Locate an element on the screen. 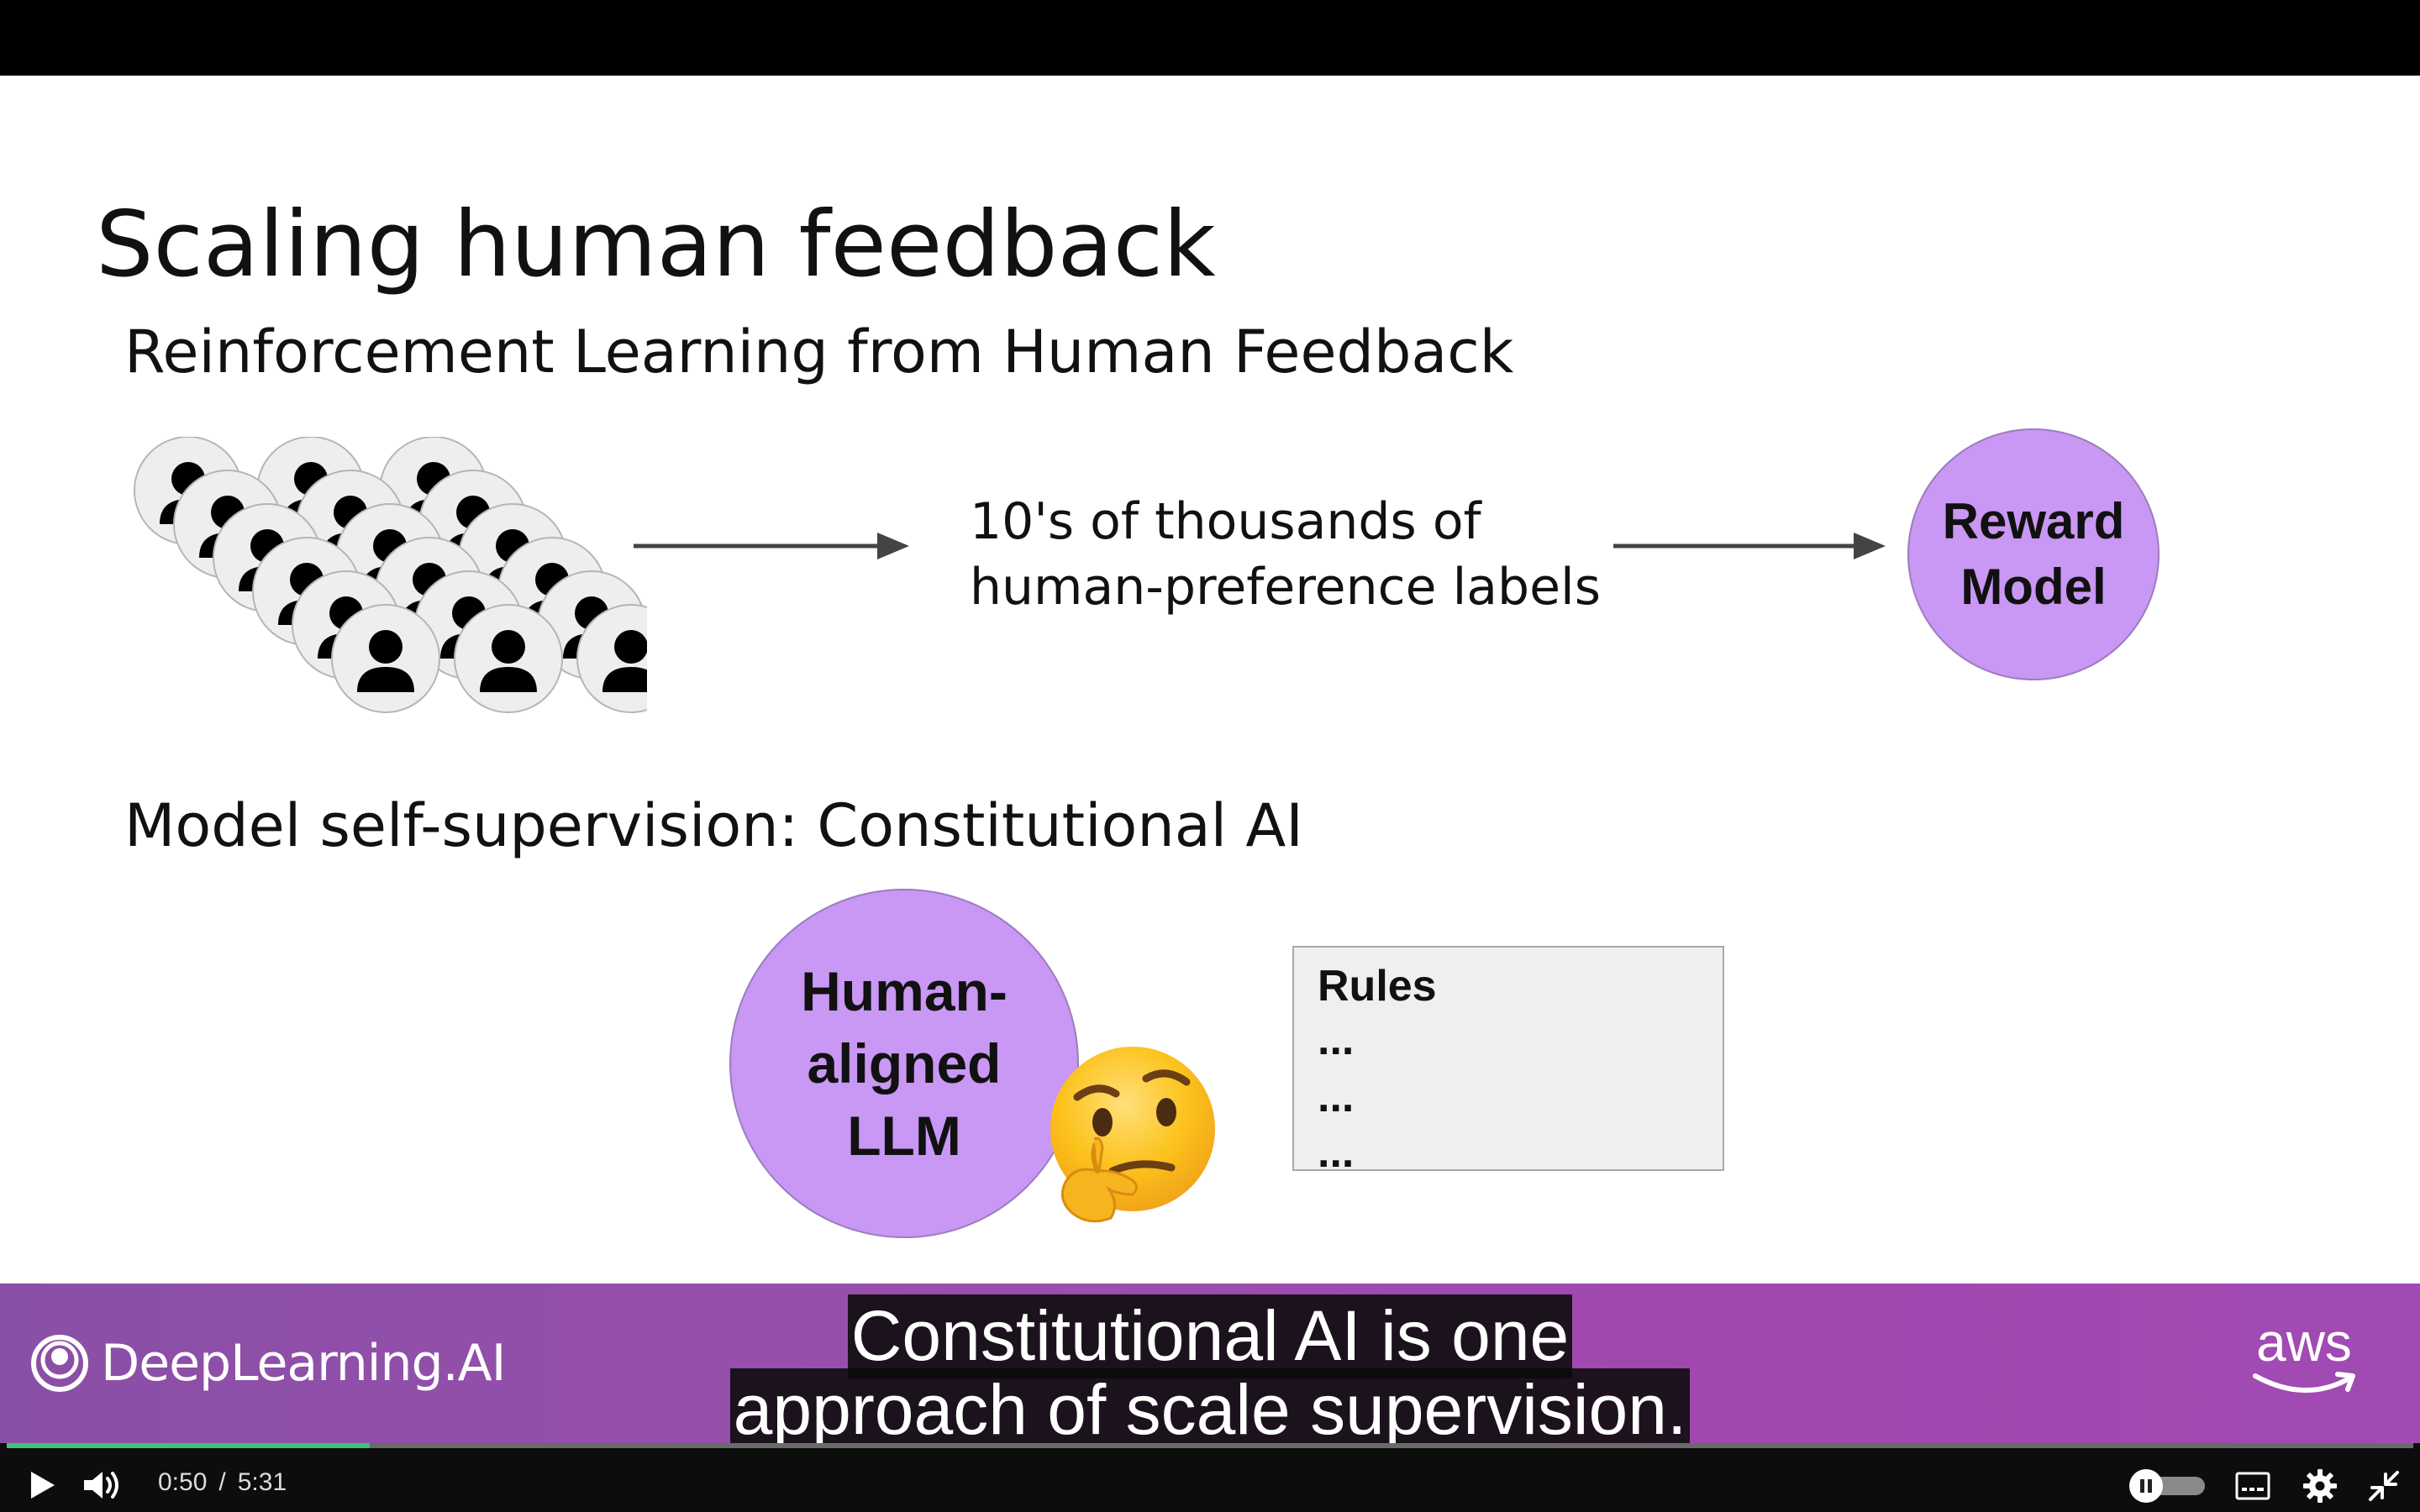 The image size is (2420, 1512). autoplay-toggle-icon is located at coordinates (2167, 1486).